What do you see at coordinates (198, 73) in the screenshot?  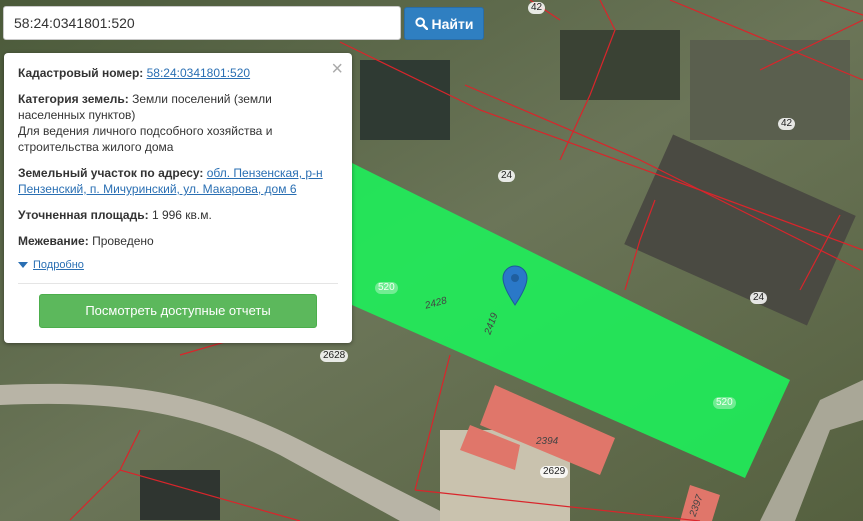 I see `cadastral-link: 58:24:0341801:520` at bounding box center [198, 73].